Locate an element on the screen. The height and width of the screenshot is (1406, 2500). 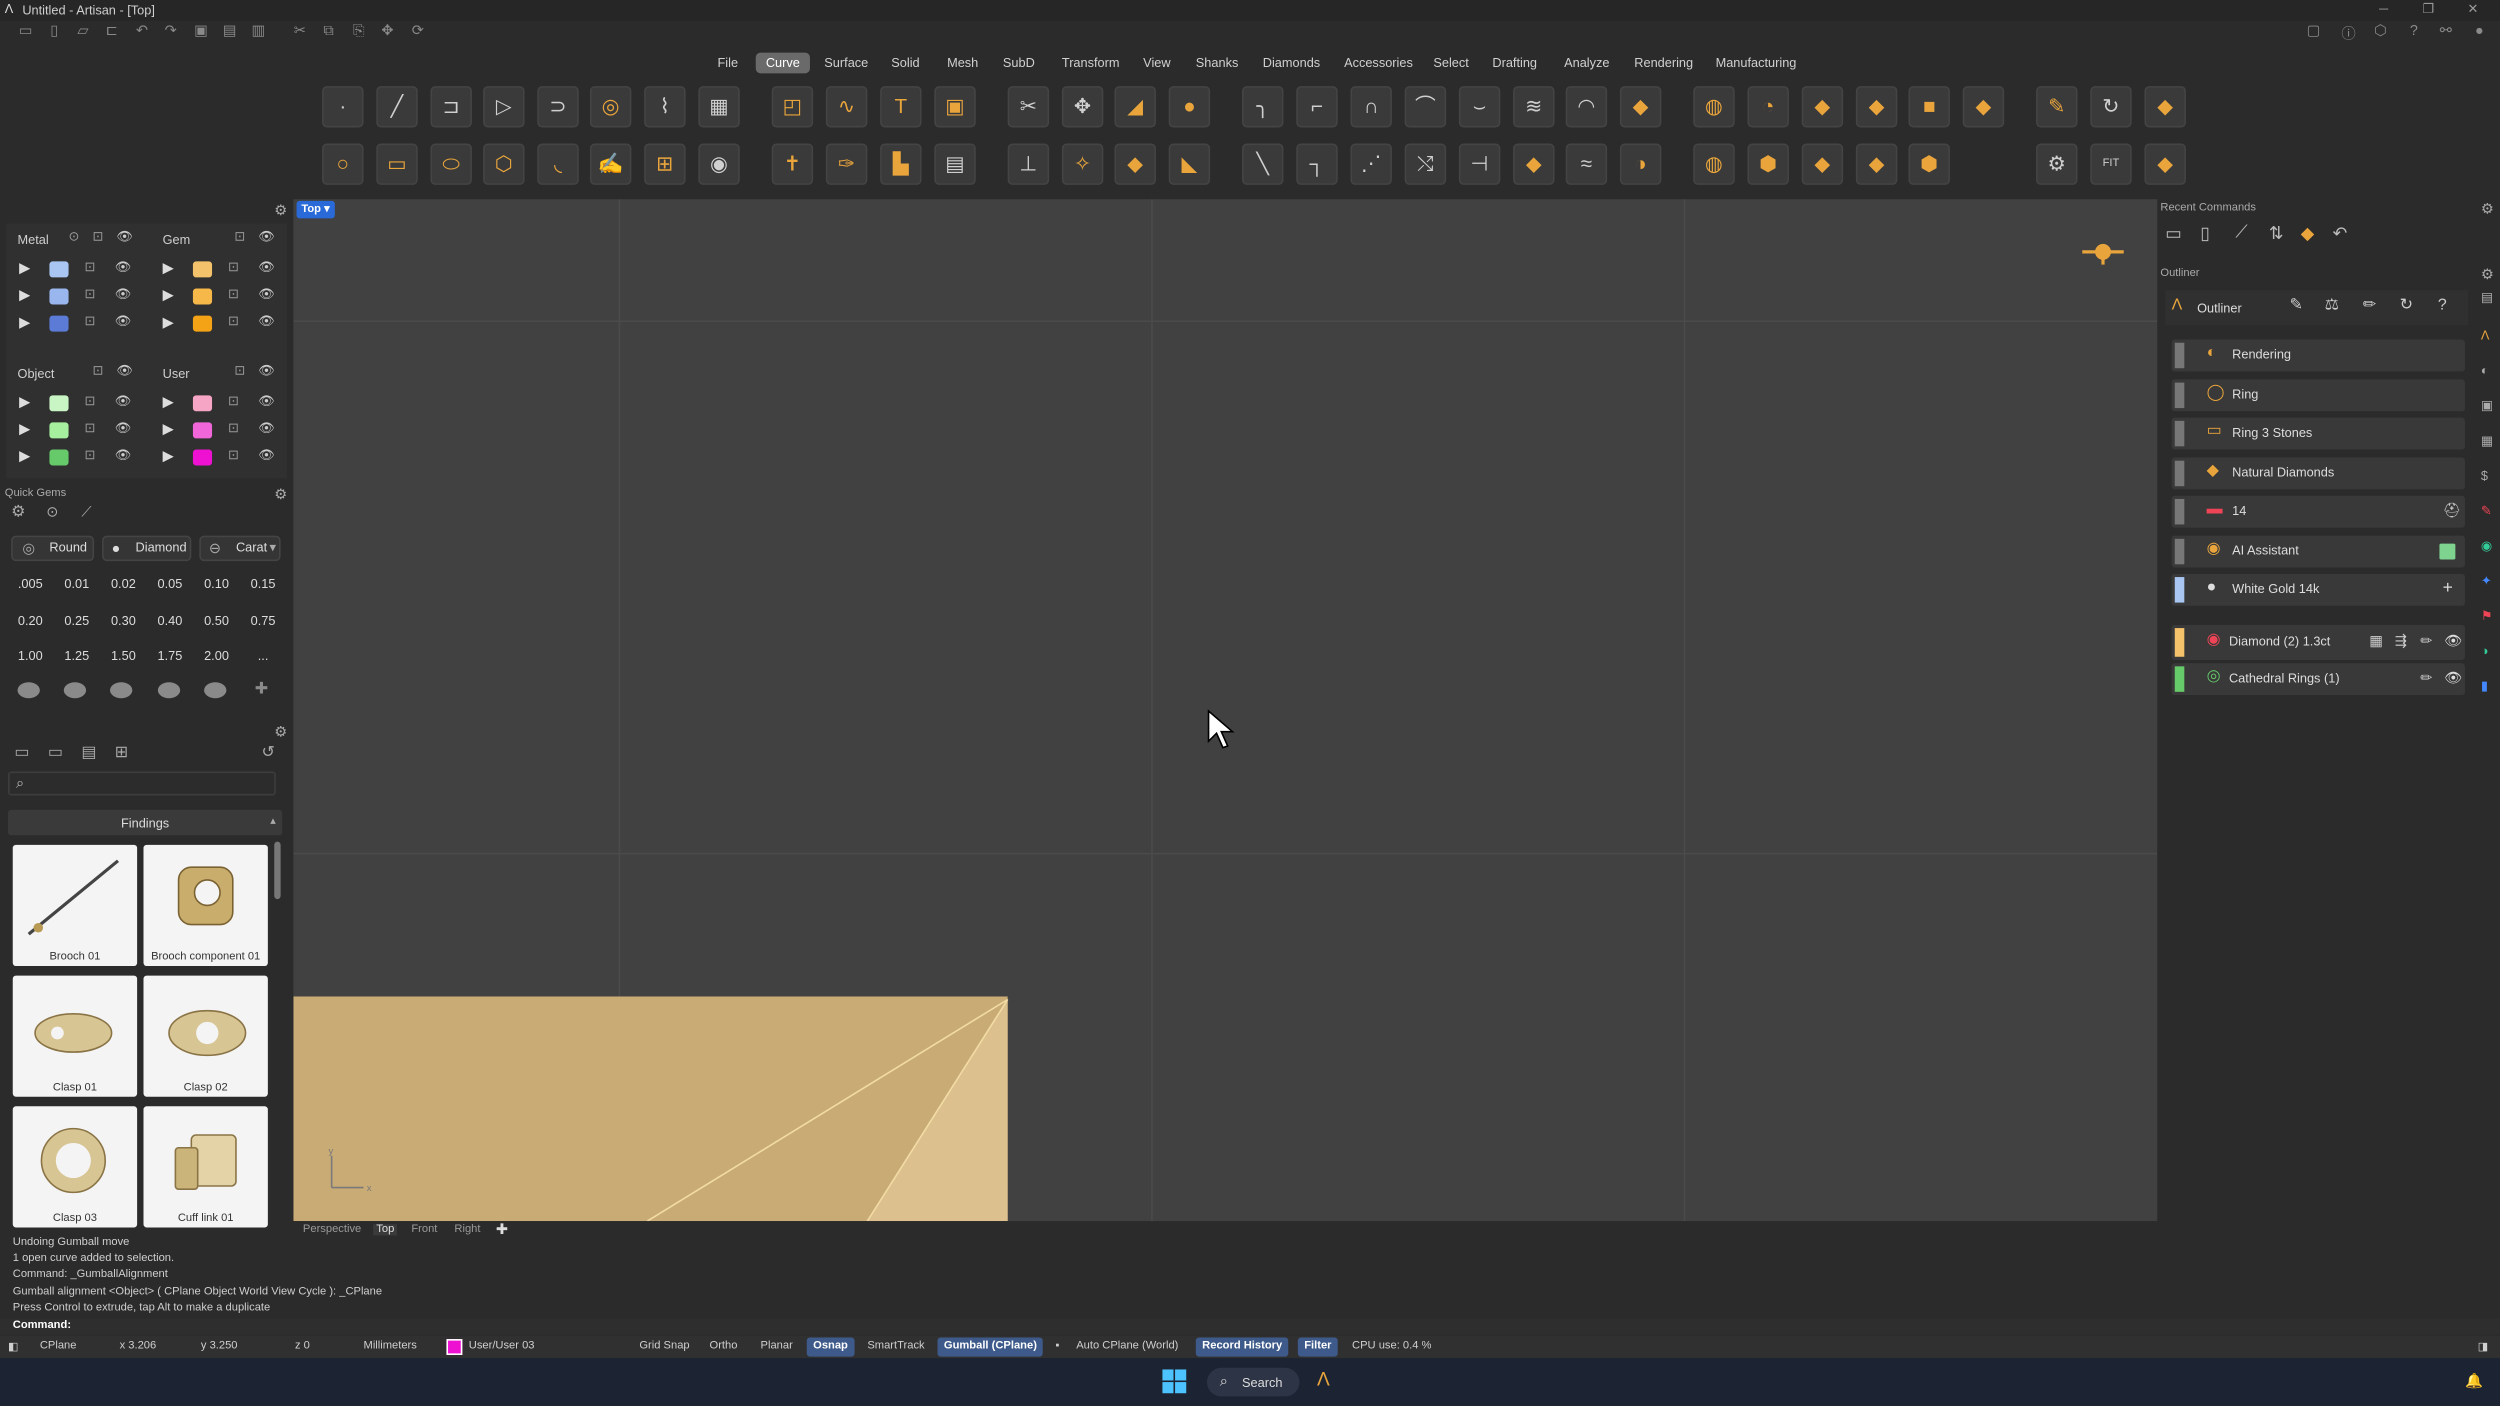
shell-icon: ◆ is located at coordinates (1876, 164).